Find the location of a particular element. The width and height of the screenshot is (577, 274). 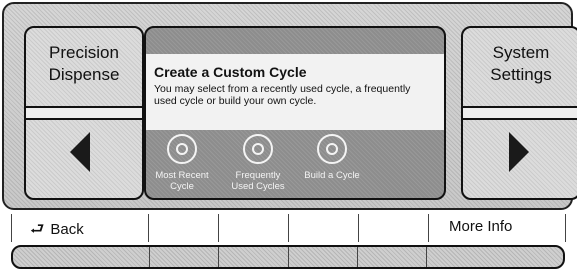

precision-dispense-label: Precision Dispense is located at coordinates (84, 64).